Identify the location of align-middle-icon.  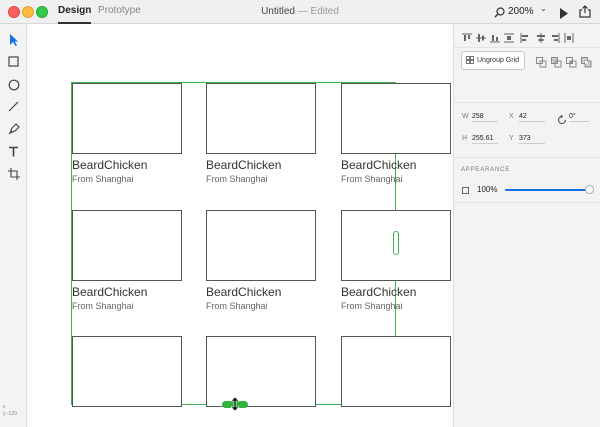
(481, 36).